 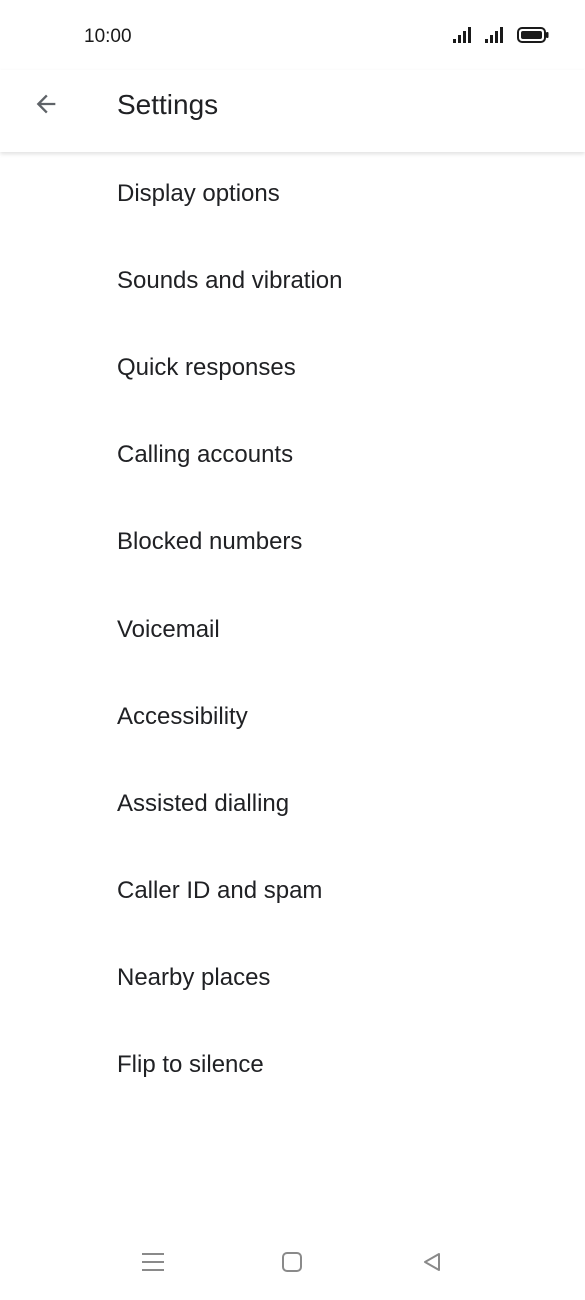 What do you see at coordinates (292, 805) in the screenshot?
I see `settings-item-assisted-dialling: Assisted dialling` at bounding box center [292, 805].